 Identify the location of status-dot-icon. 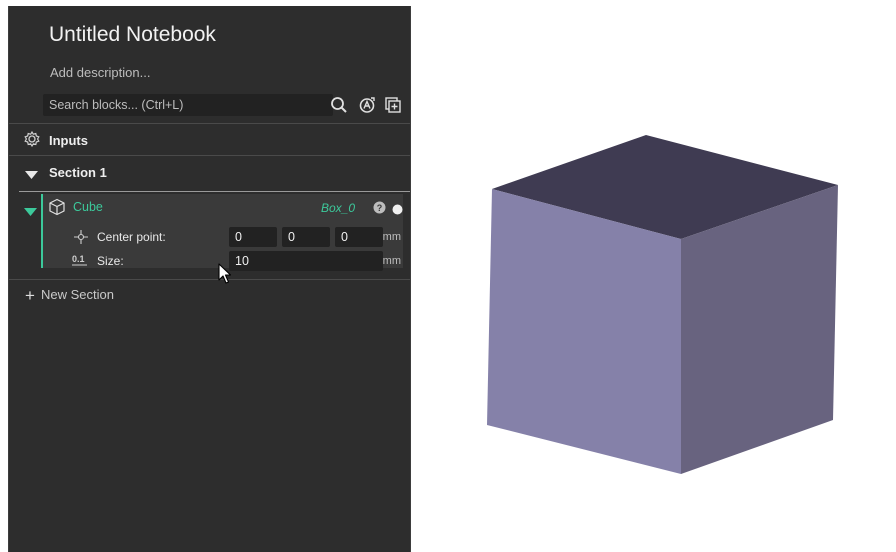
(397, 211).